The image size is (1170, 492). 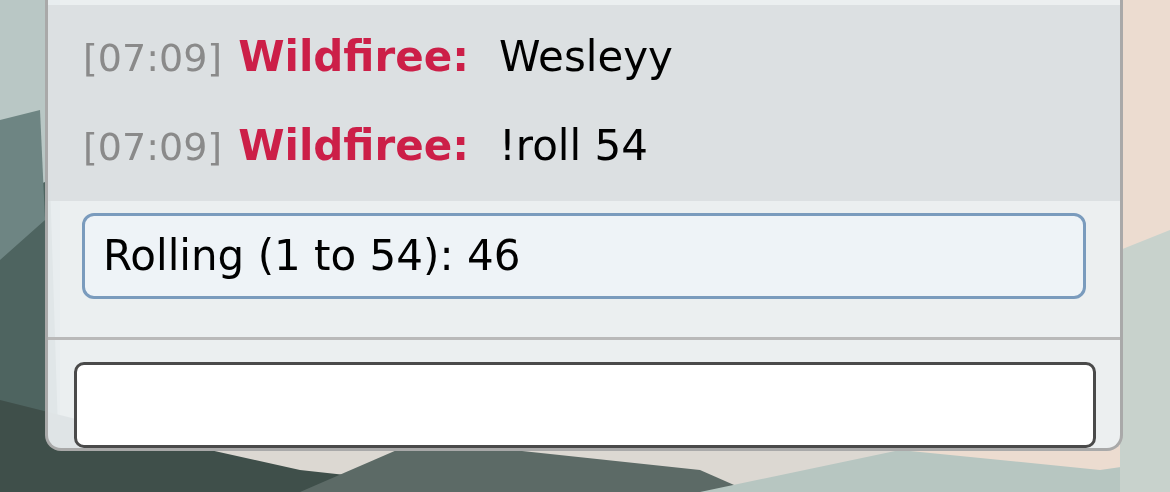 I want to click on message-text: !roll 54, so click(x=573, y=146).